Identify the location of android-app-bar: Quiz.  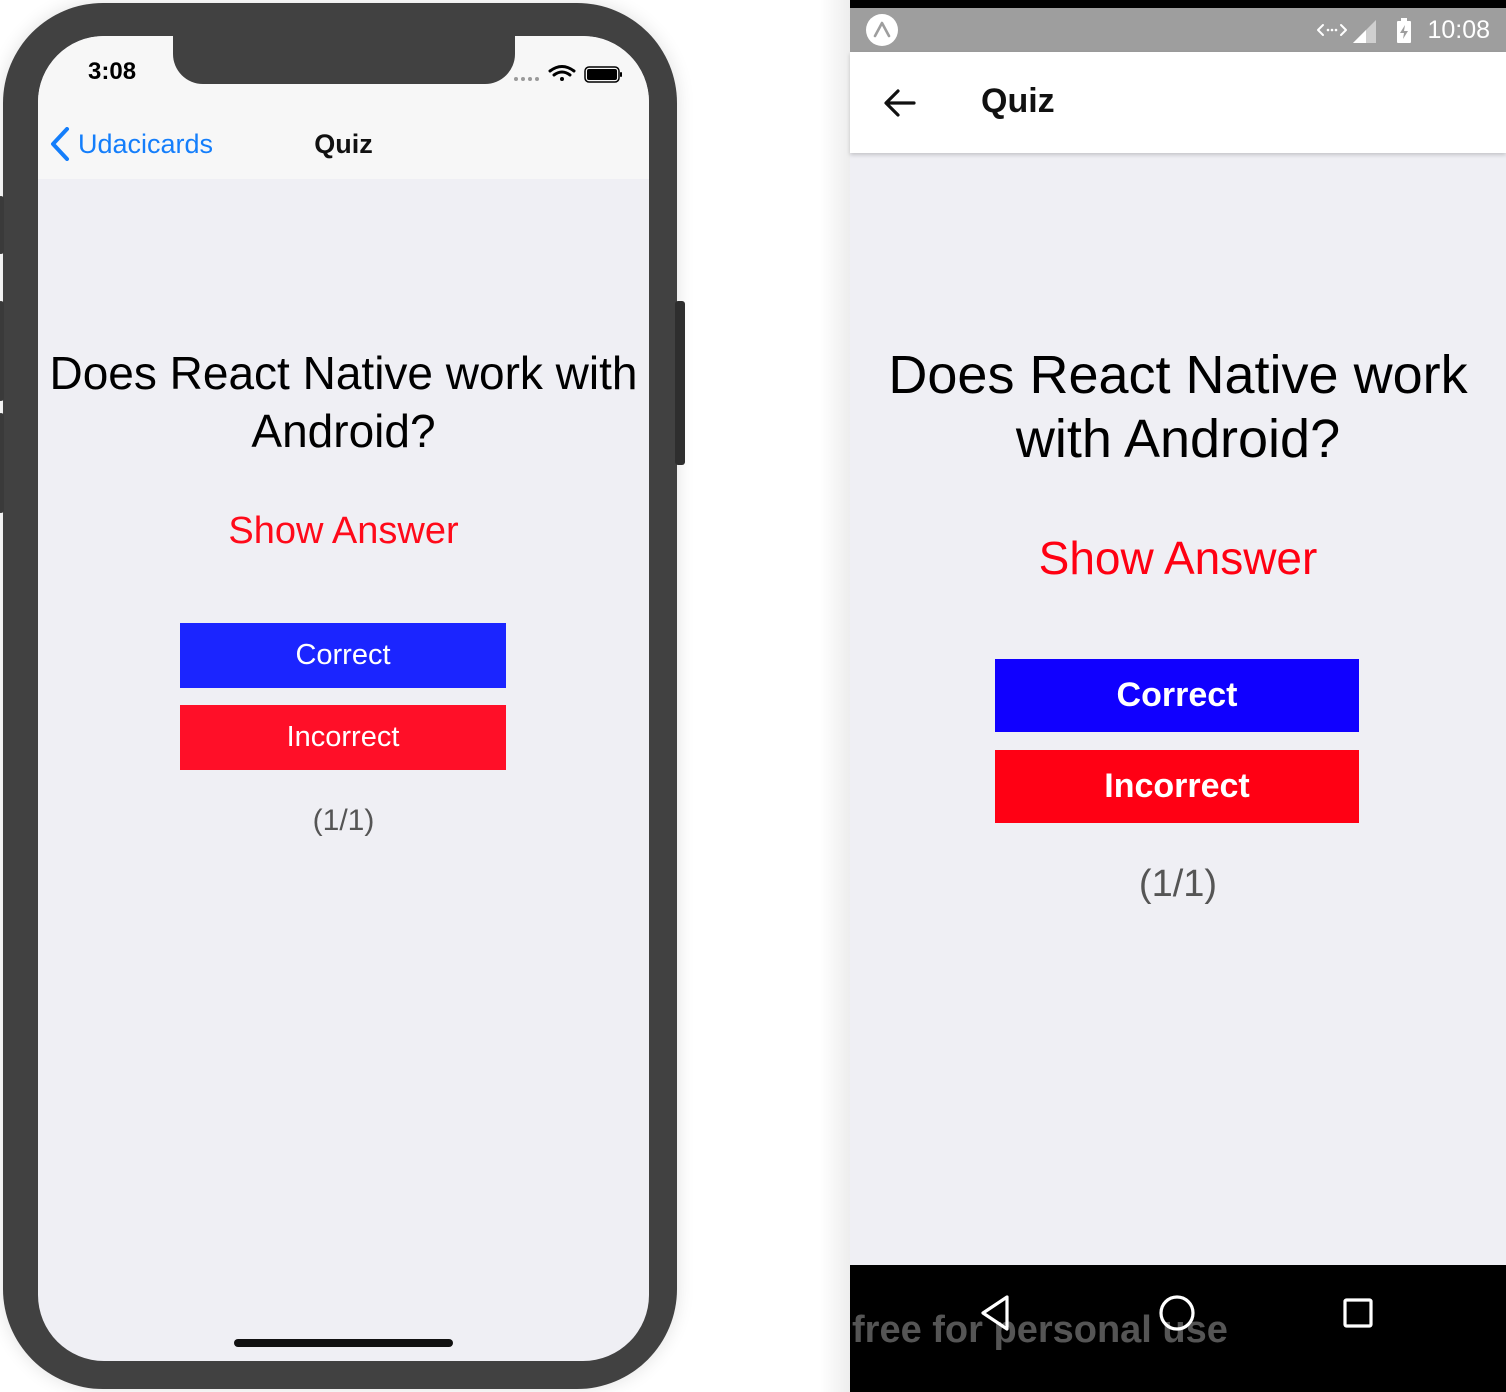
(1178, 102).